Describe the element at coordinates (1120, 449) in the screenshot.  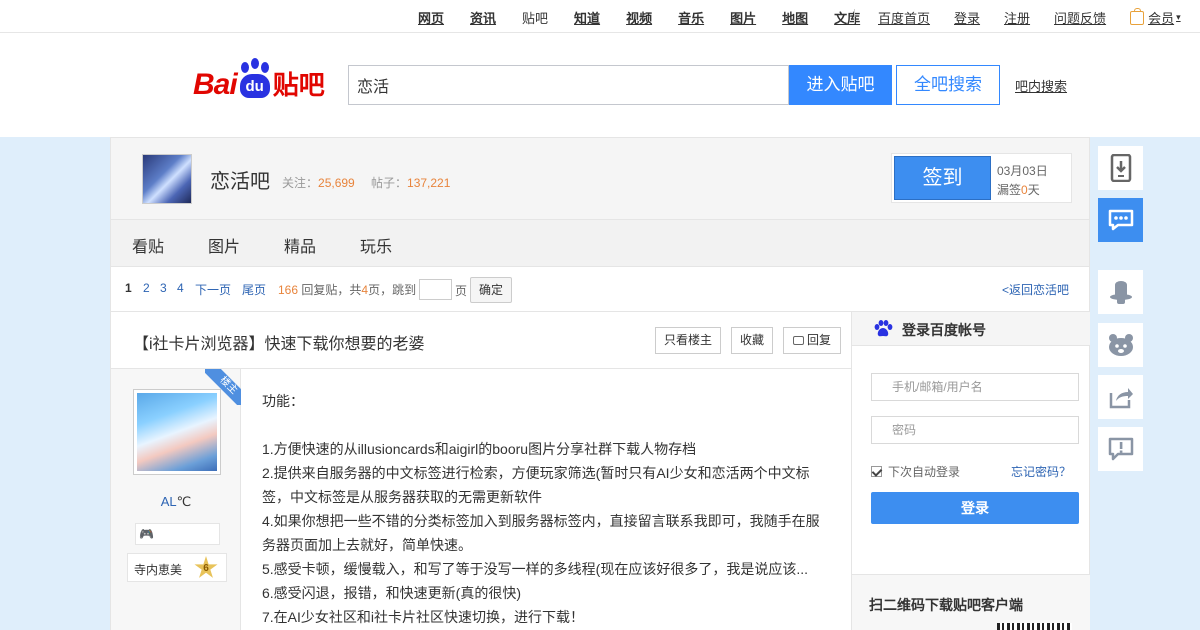
I see `report-button` at that location.